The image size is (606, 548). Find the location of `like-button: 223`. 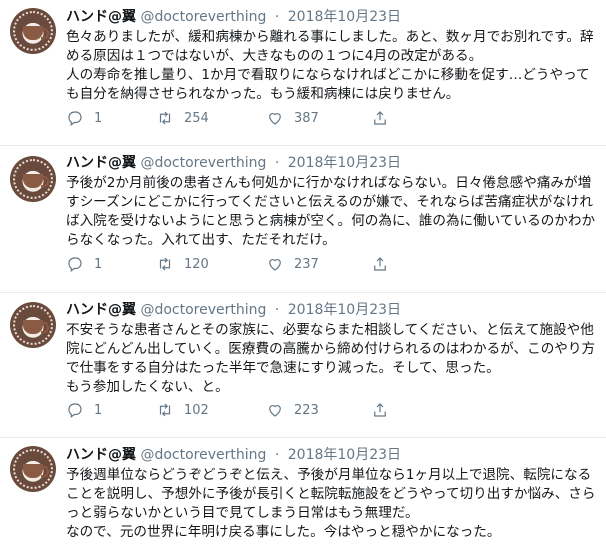

like-button: 223 is located at coordinates (318, 410).